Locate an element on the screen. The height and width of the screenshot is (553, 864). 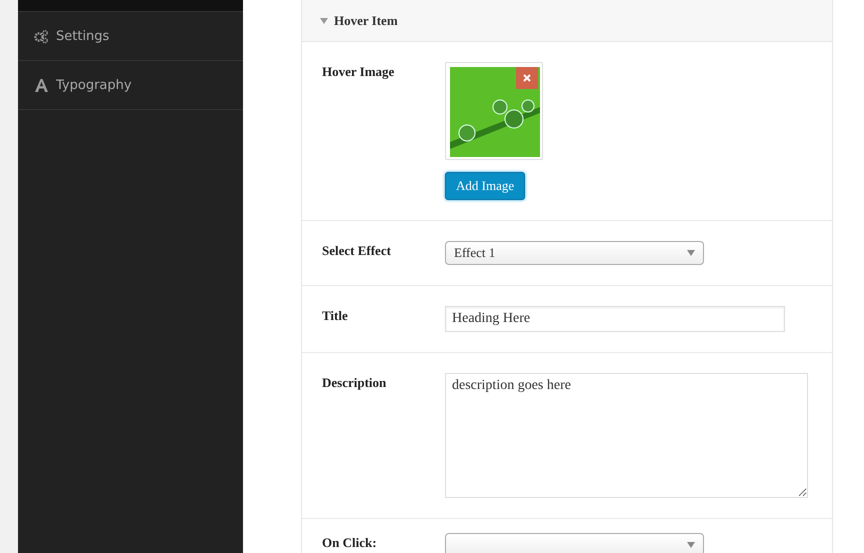
sidebar-item: Typography is located at coordinates (130, 85).